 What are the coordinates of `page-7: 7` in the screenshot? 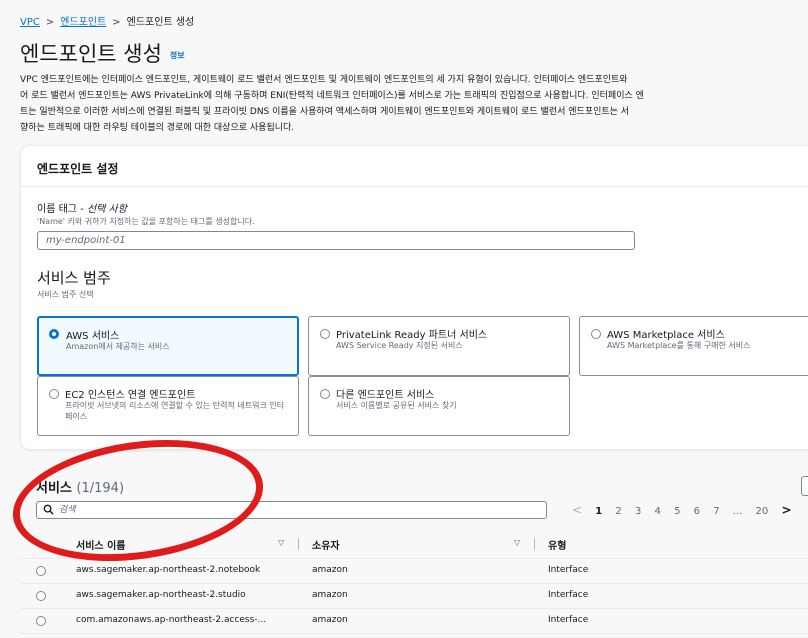 It's located at (716, 511).